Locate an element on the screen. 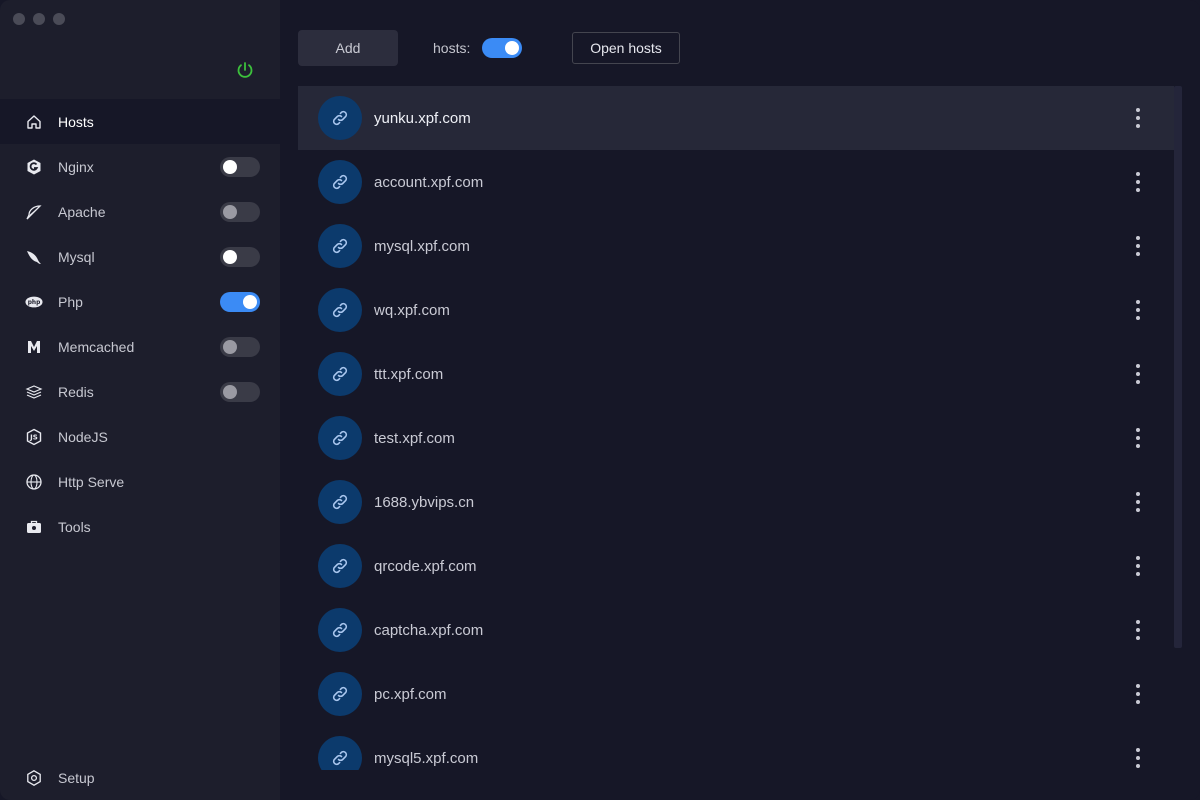 This screenshot has height=800, width=1200. minimize-window-button is located at coordinates (39, 19).